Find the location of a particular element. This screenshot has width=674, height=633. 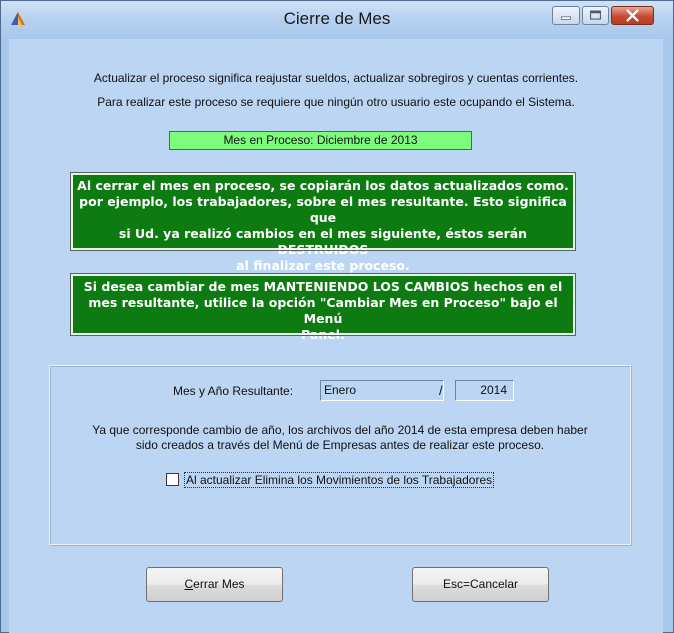

close-icon is located at coordinates (632, 15).